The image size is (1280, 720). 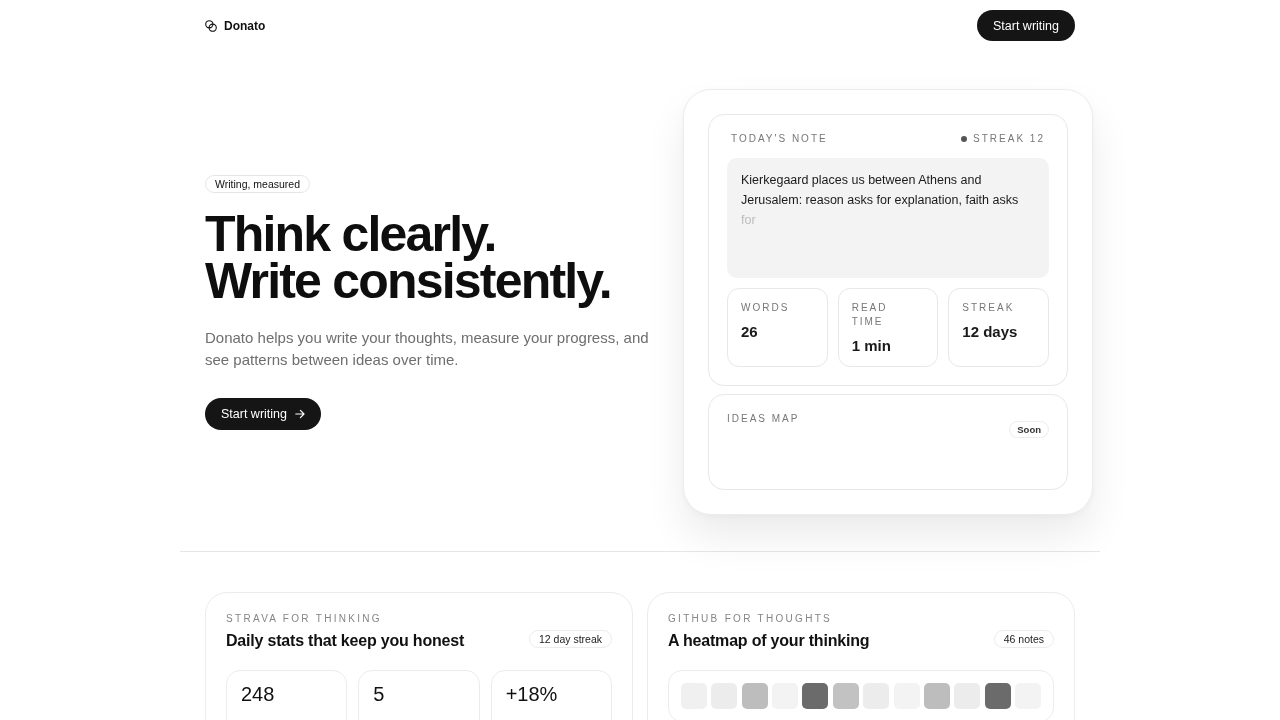 What do you see at coordinates (379, 694) in the screenshot?
I see `stat-value: 5` at bounding box center [379, 694].